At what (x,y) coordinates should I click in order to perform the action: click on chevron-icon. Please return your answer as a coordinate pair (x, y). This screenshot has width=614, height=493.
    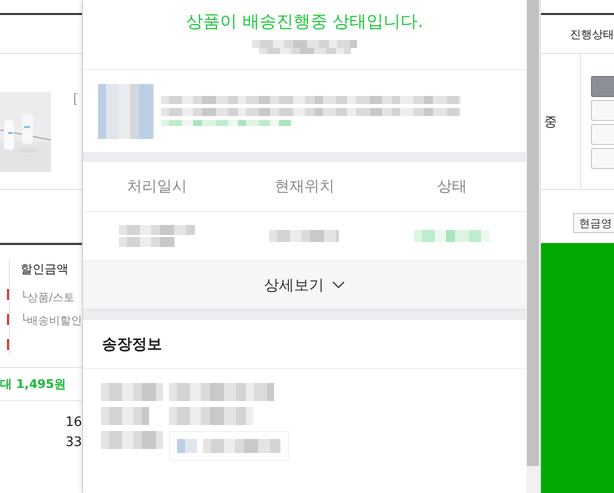
    Looking at the image, I should click on (338, 285).